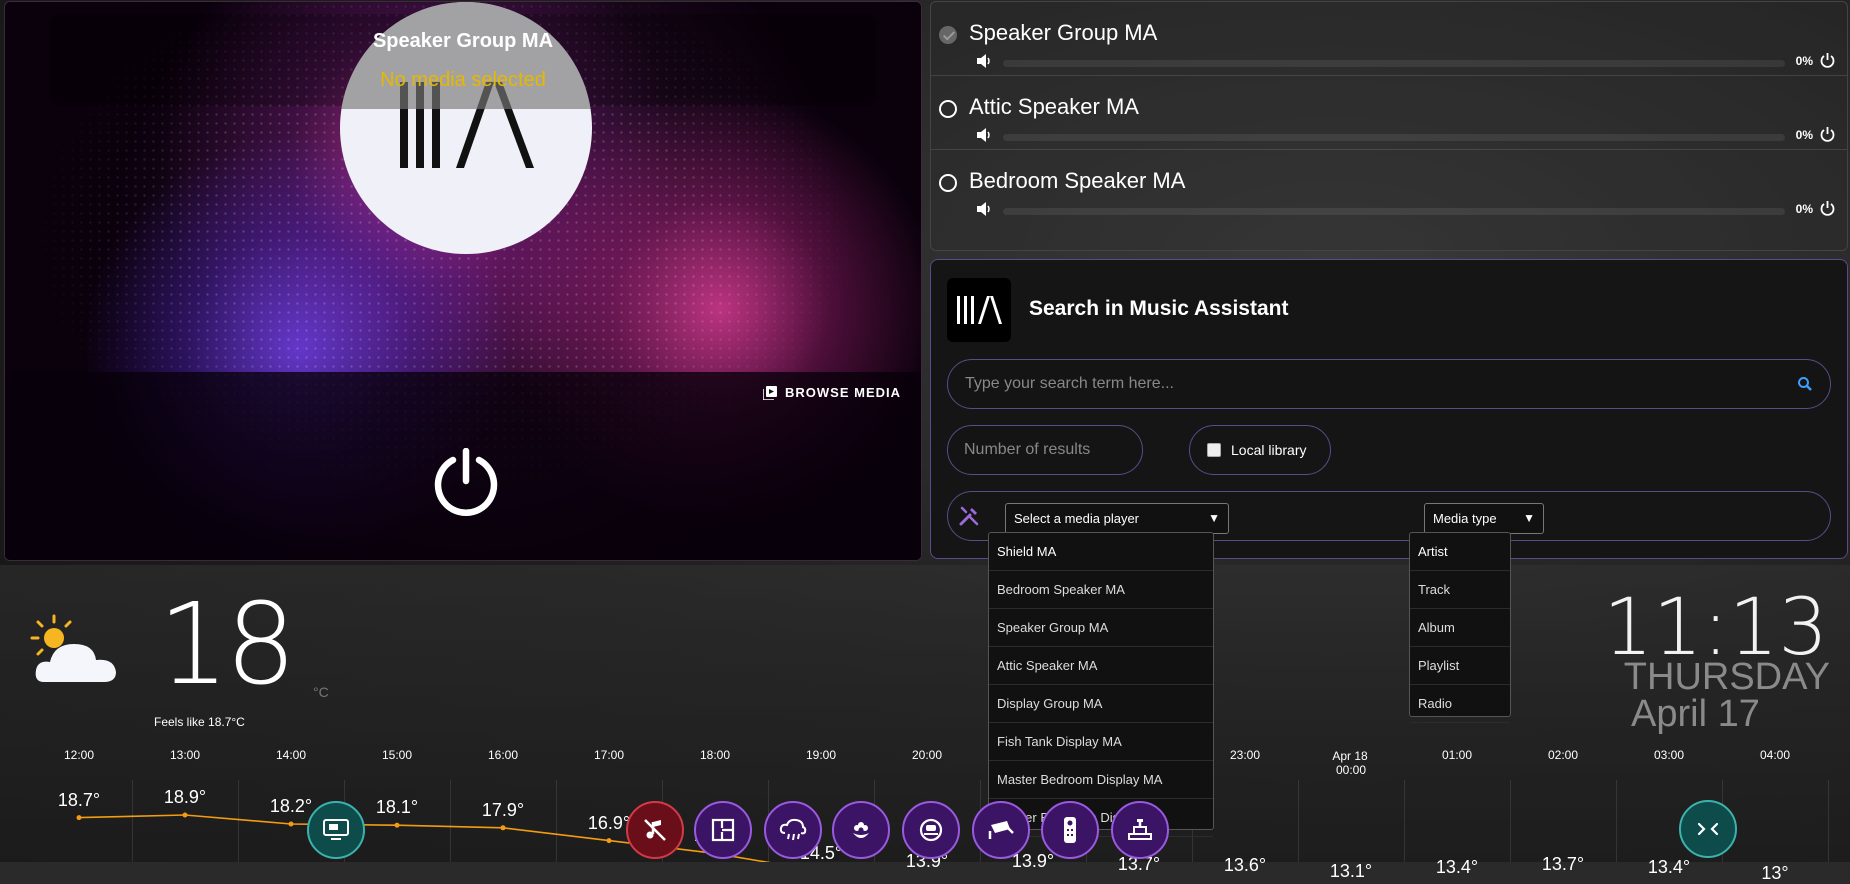 The width and height of the screenshot is (1850, 884). I want to click on tv-screen-icon, so click(336, 829).